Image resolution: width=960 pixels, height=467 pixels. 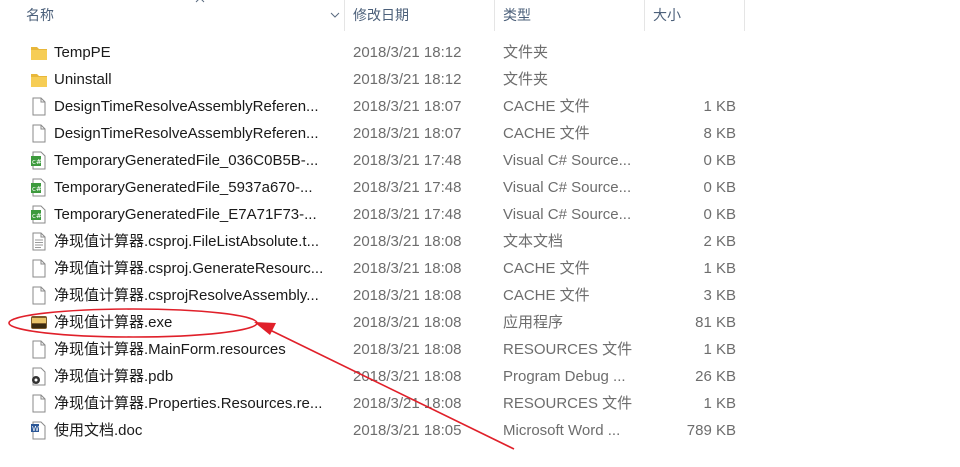 I want to click on file-type: 文本文档, so click(x=533, y=241).